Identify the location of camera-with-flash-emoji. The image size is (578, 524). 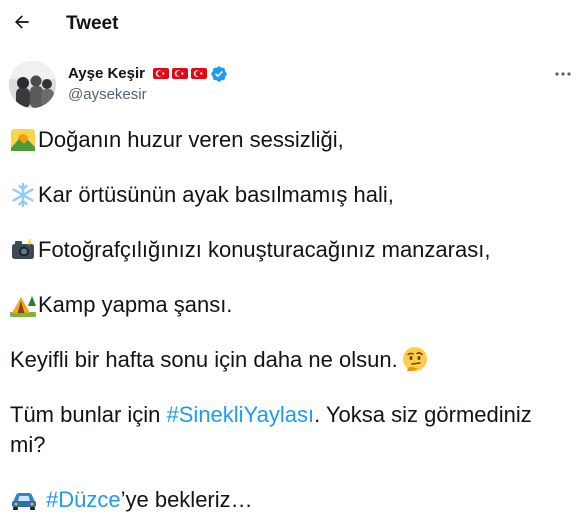
(23, 249).